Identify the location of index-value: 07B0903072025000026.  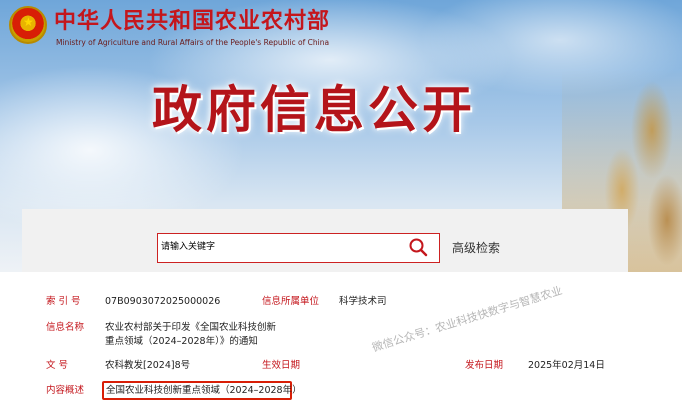
(163, 301).